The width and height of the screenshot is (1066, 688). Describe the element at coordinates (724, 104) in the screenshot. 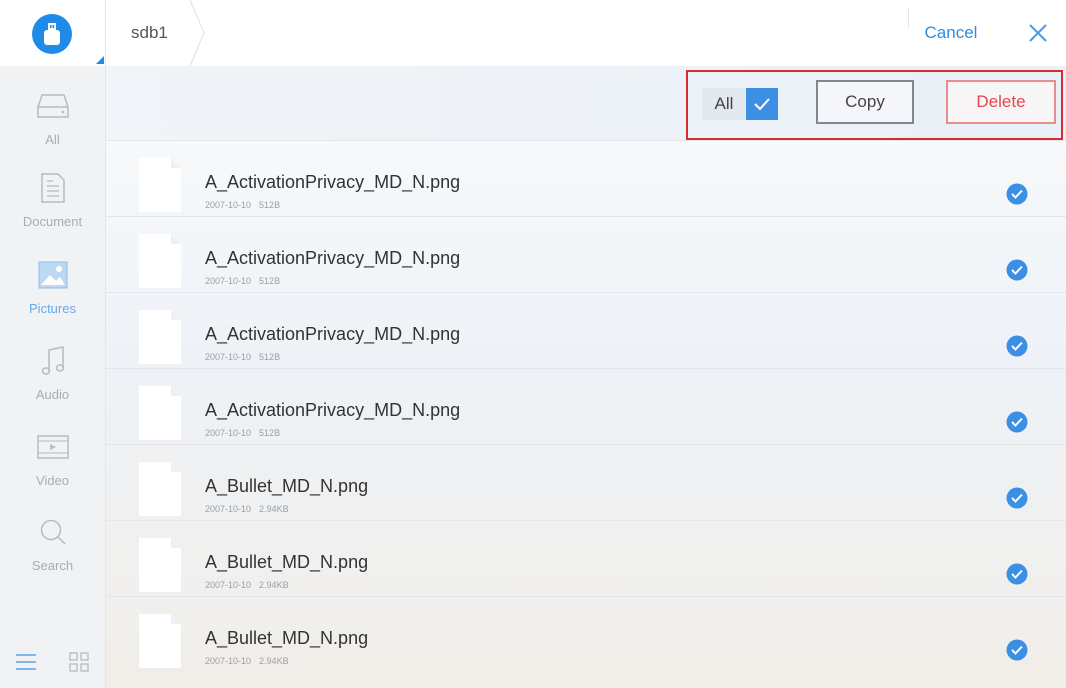

I see `select-all-label: All` at that location.